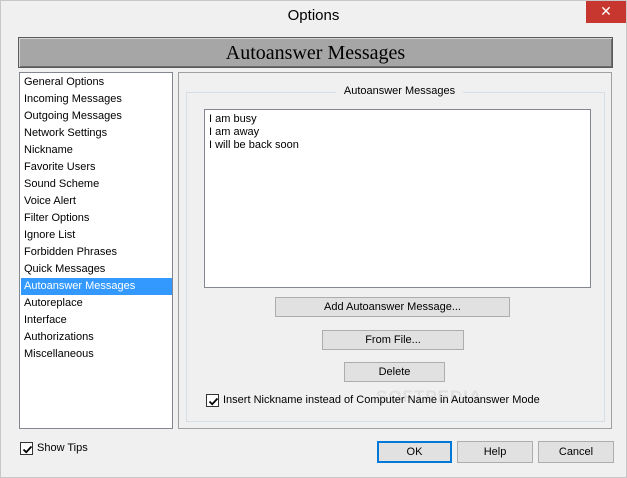 Image resolution: width=627 pixels, height=478 pixels. I want to click on delete-button: Delete, so click(394, 372).